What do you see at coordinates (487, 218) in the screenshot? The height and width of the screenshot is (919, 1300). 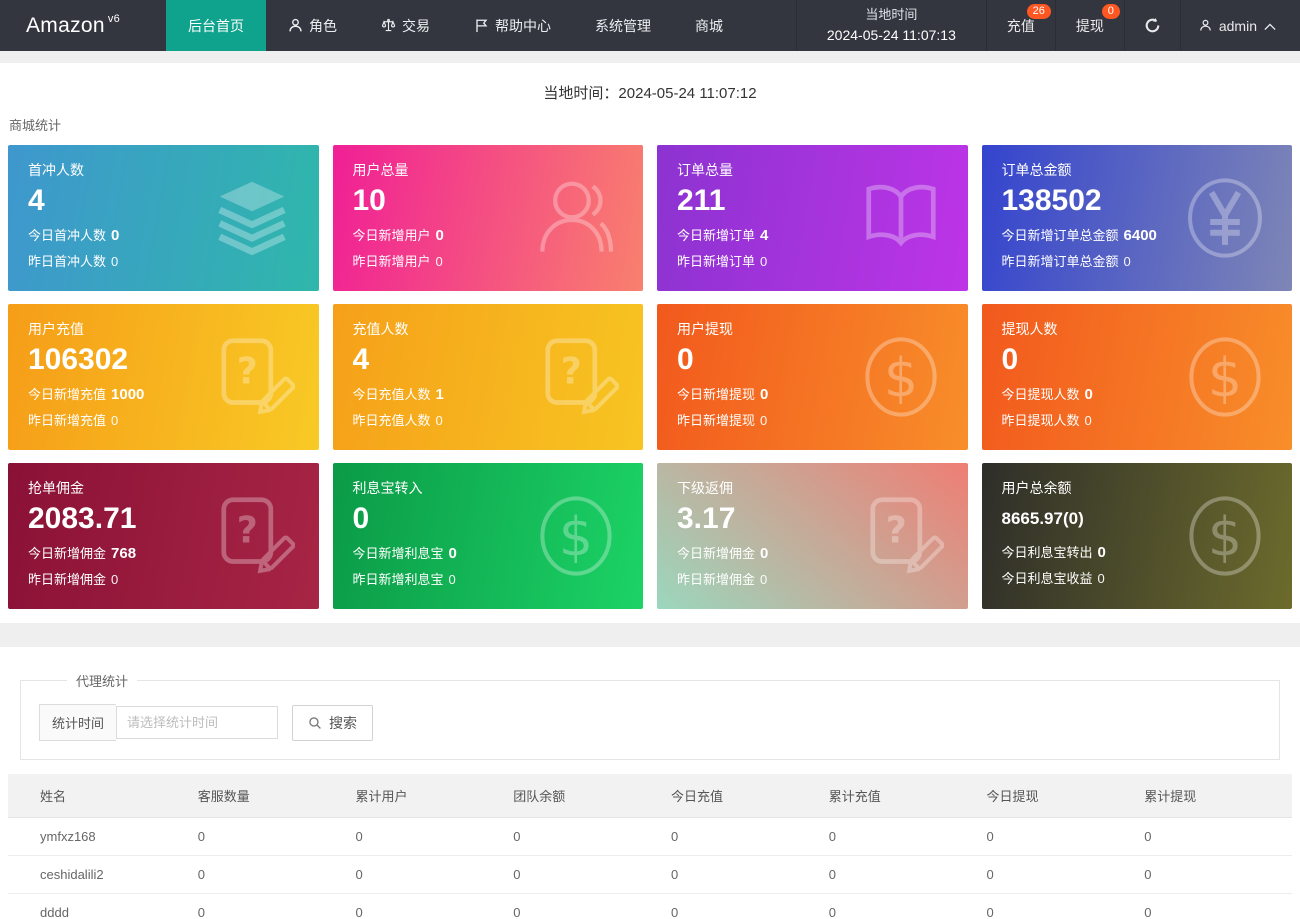 I see `stat-card: 用户总量 10 今日新增用户 0 昨日新增用户 0` at bounding box center [487, 218].